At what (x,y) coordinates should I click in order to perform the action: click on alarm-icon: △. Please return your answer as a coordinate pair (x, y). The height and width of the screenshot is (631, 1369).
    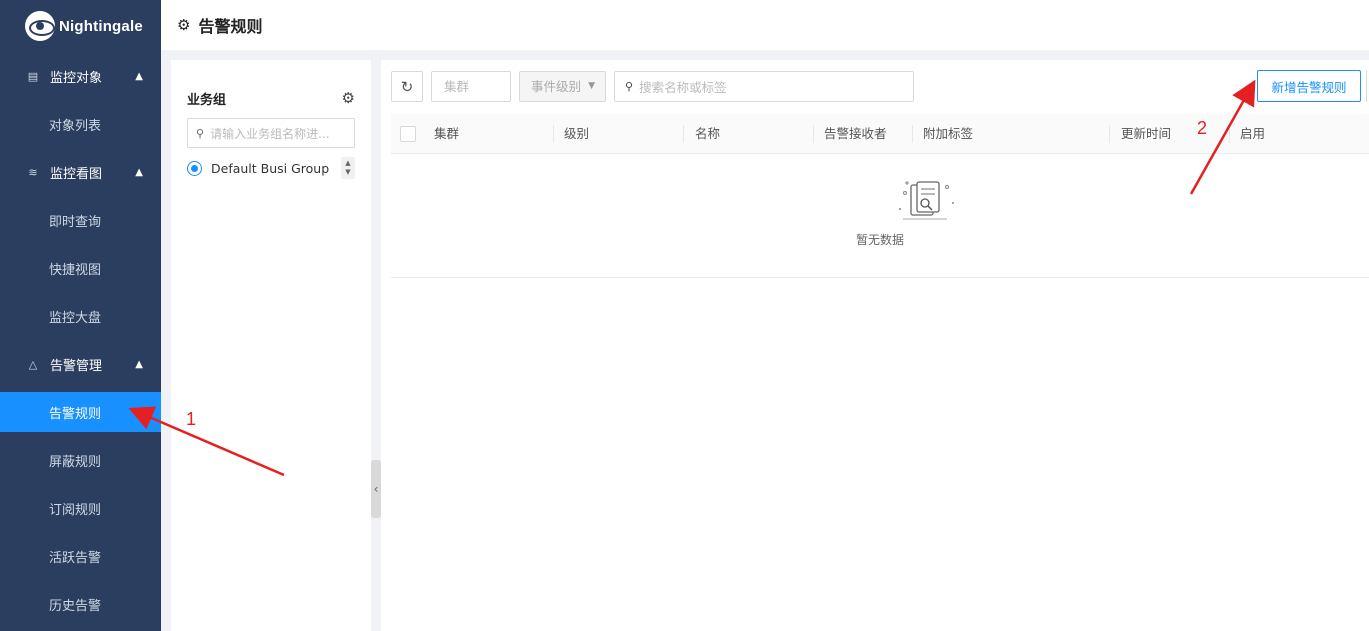
    Looking at the image, I should click on (33, 364).